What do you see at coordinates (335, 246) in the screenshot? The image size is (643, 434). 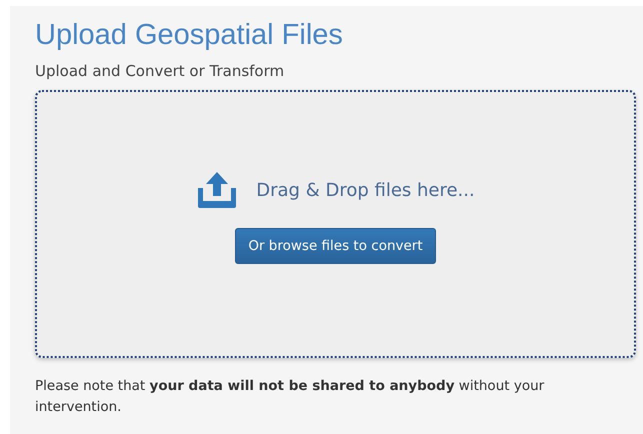 I see `browse-button: Or browse files to convert` at bounding box center [335, 246].